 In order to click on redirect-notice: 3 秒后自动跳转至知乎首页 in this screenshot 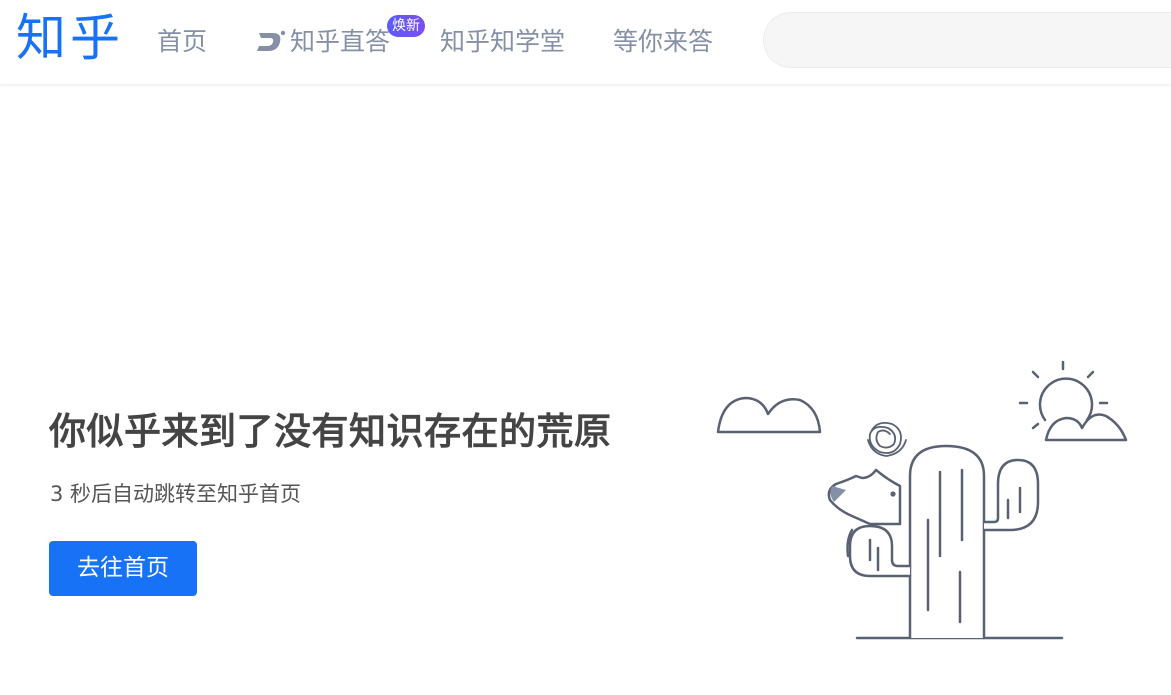, I will do `click(176, 494)`.